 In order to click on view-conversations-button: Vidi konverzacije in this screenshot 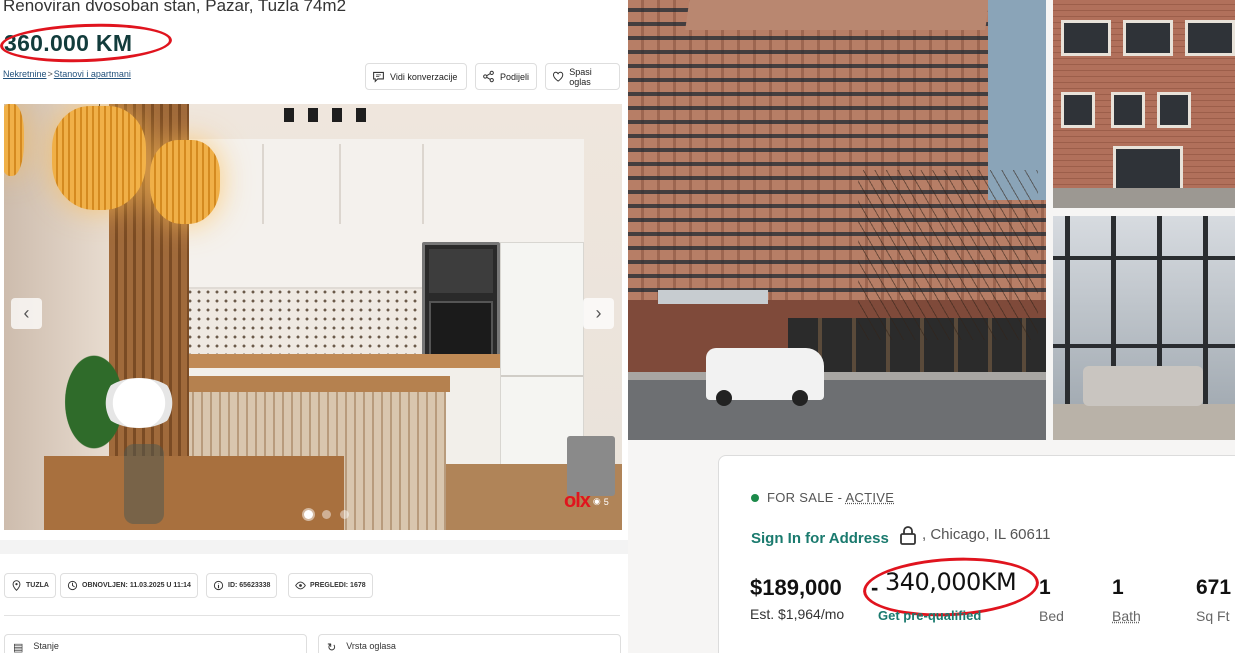, I will do `click(416, 76)`.